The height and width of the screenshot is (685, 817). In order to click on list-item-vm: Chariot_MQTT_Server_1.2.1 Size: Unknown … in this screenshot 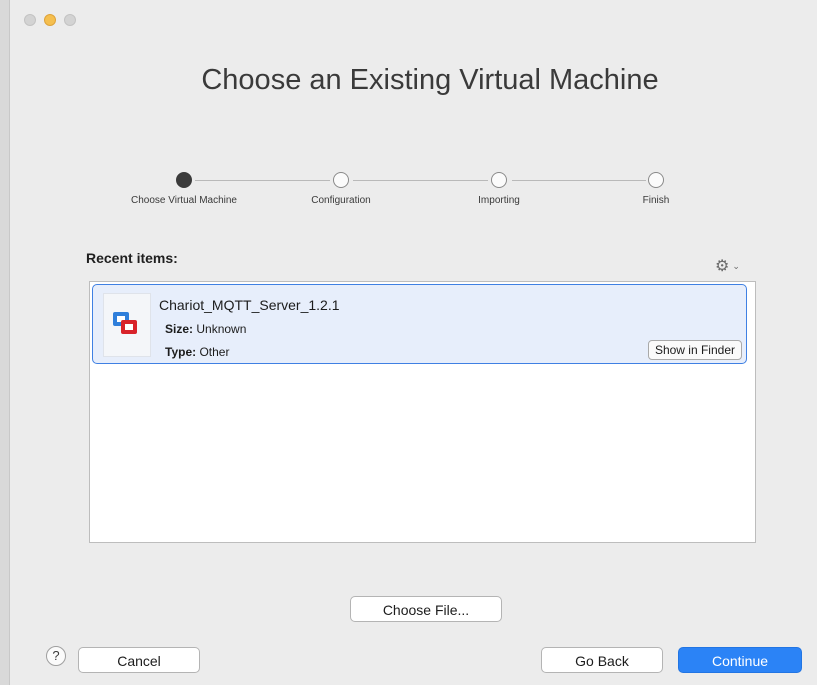, I will do `click(419, 324)`.